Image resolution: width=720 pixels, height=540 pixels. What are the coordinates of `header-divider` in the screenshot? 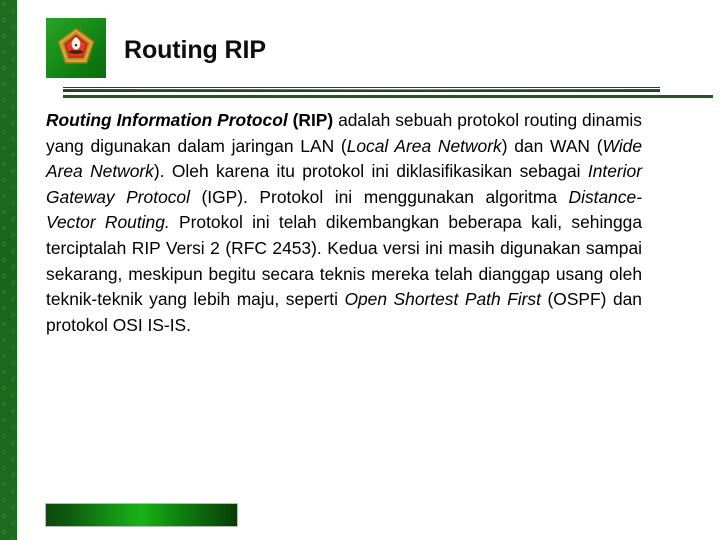 It's located at (388, 95).